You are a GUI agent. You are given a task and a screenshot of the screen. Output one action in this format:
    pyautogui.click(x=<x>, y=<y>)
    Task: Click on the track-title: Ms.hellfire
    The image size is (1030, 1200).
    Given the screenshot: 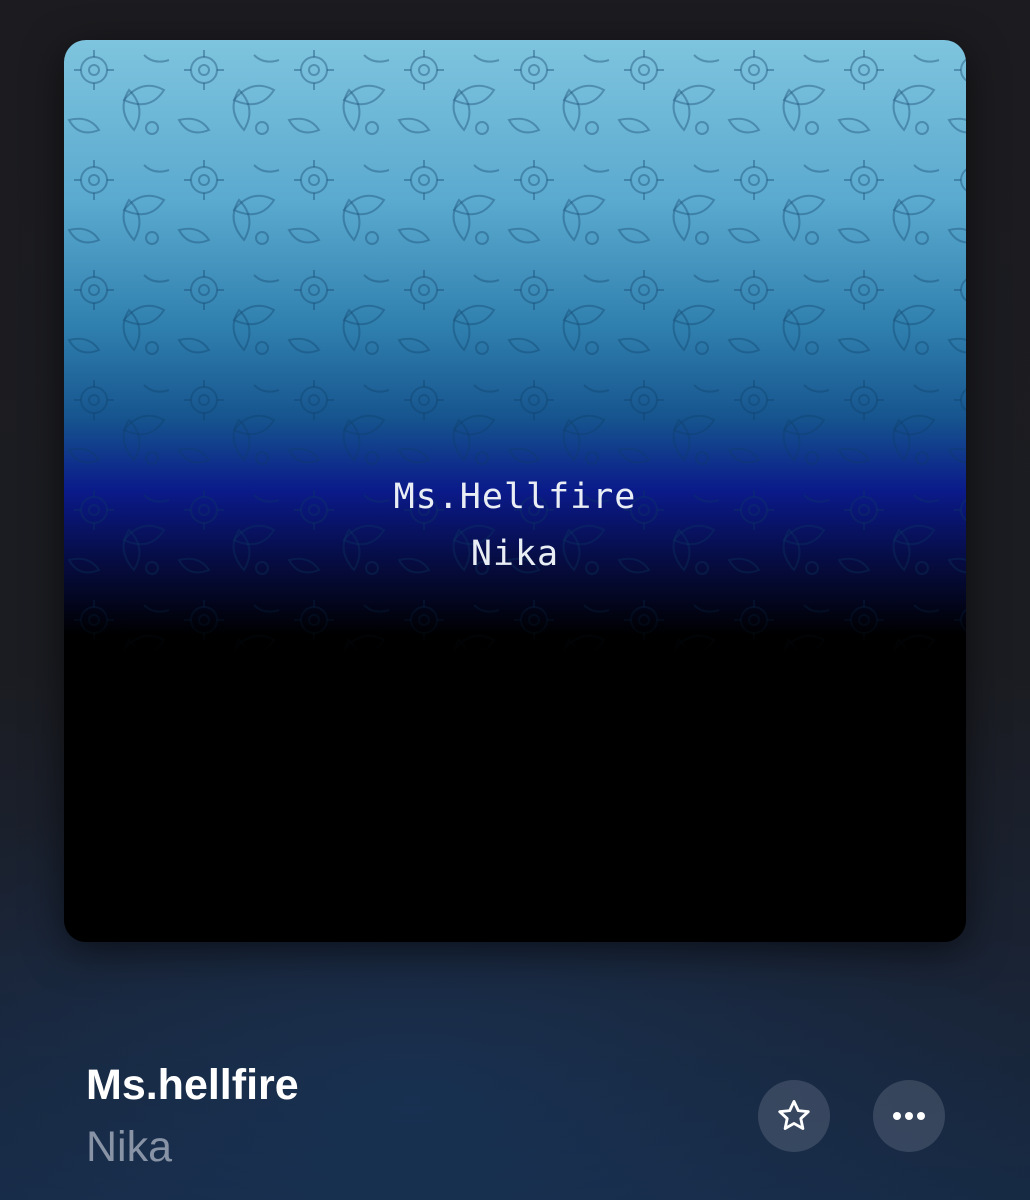 What is the action you would take?
    pyautogui.click(x=192, y=1085)
    